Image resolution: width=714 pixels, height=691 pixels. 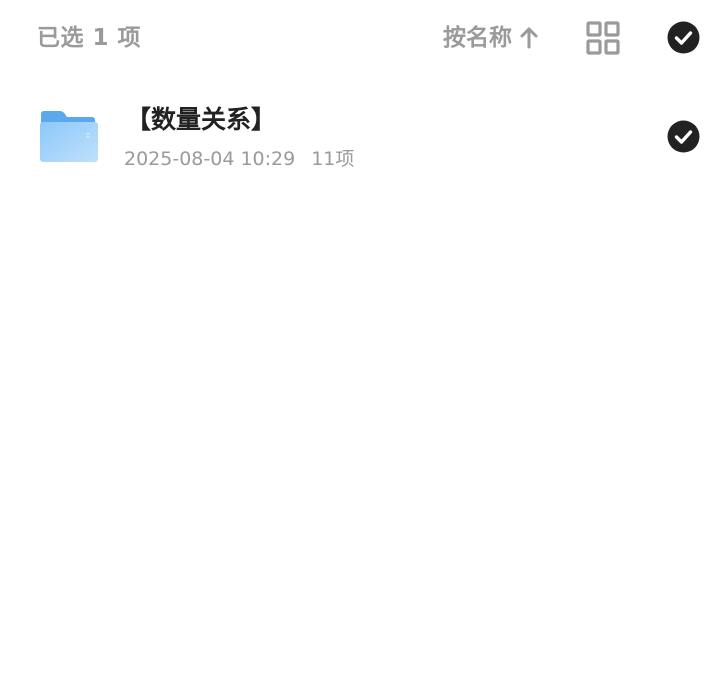 What do you see at coordinates (683, 37) in the screenshot?
I see `select-all-check-icon` at bounding box center [683, 37].